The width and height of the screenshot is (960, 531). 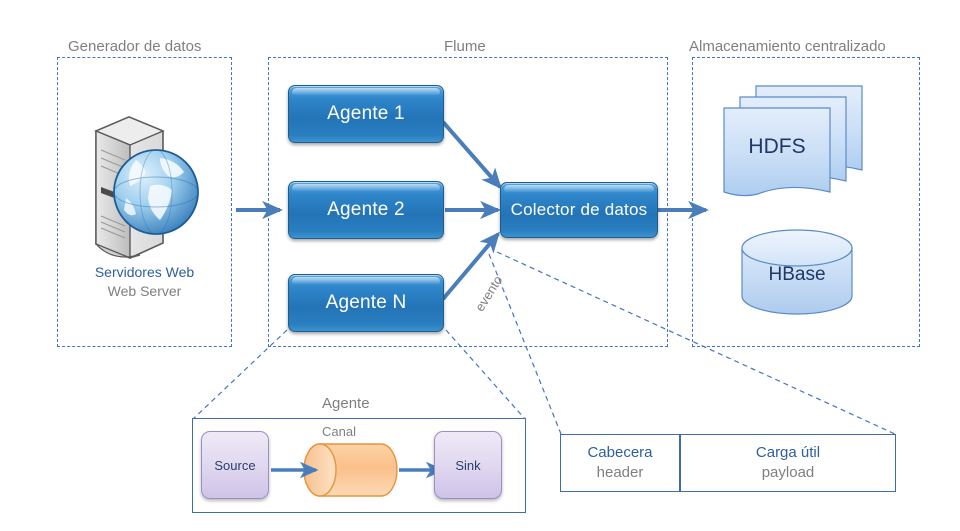 What do you see at coordinates (366, 113) in the screenshot?
I see `agent-label-1: Agente 1` at bounding box center [366, 113].